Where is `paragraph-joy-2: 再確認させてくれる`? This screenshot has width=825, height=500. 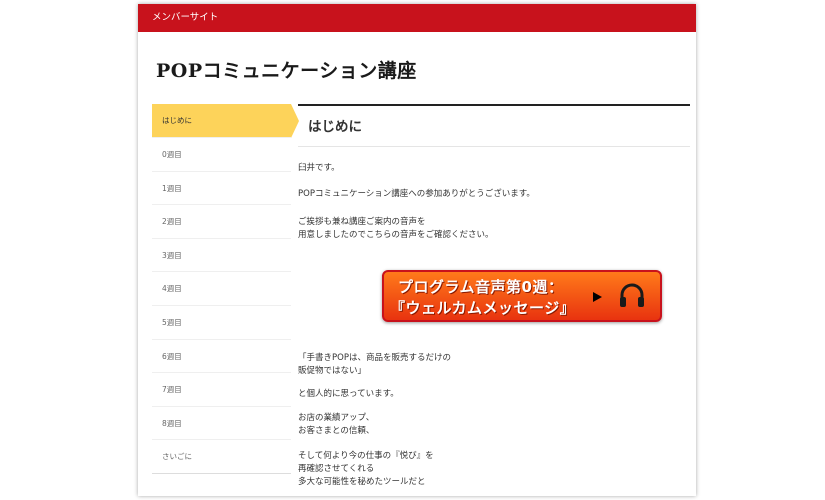 paragraph-joy-2: 再確認させてくれる is located at coordinates (336, 469).